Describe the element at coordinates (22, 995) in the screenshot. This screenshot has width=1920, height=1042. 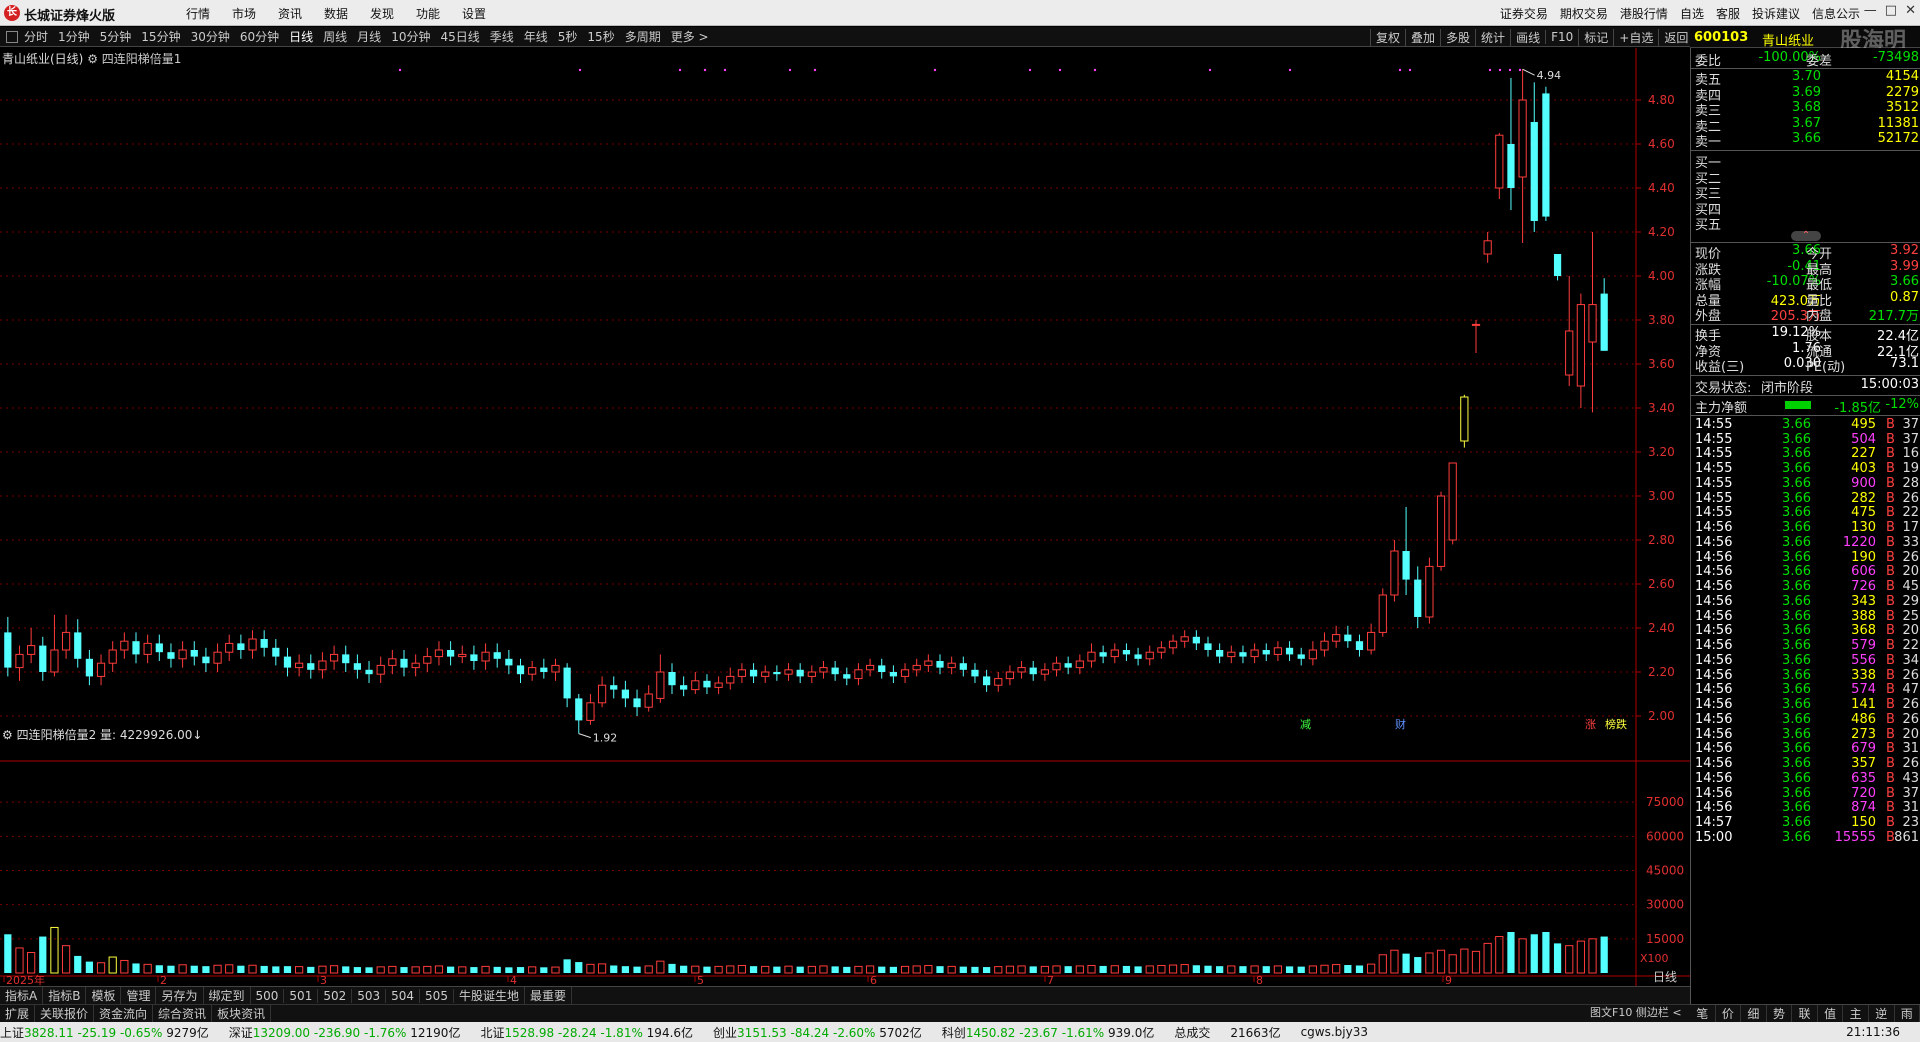
I see `indicator-tab-0: 指标A` at that location.